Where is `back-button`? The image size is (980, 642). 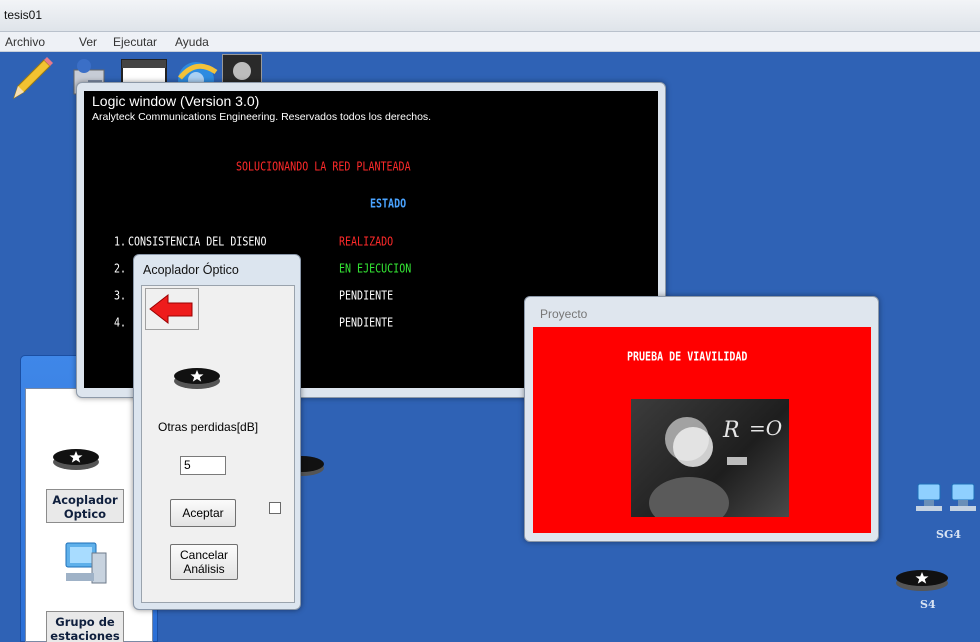 back-button is located at coordinates (172, 309).